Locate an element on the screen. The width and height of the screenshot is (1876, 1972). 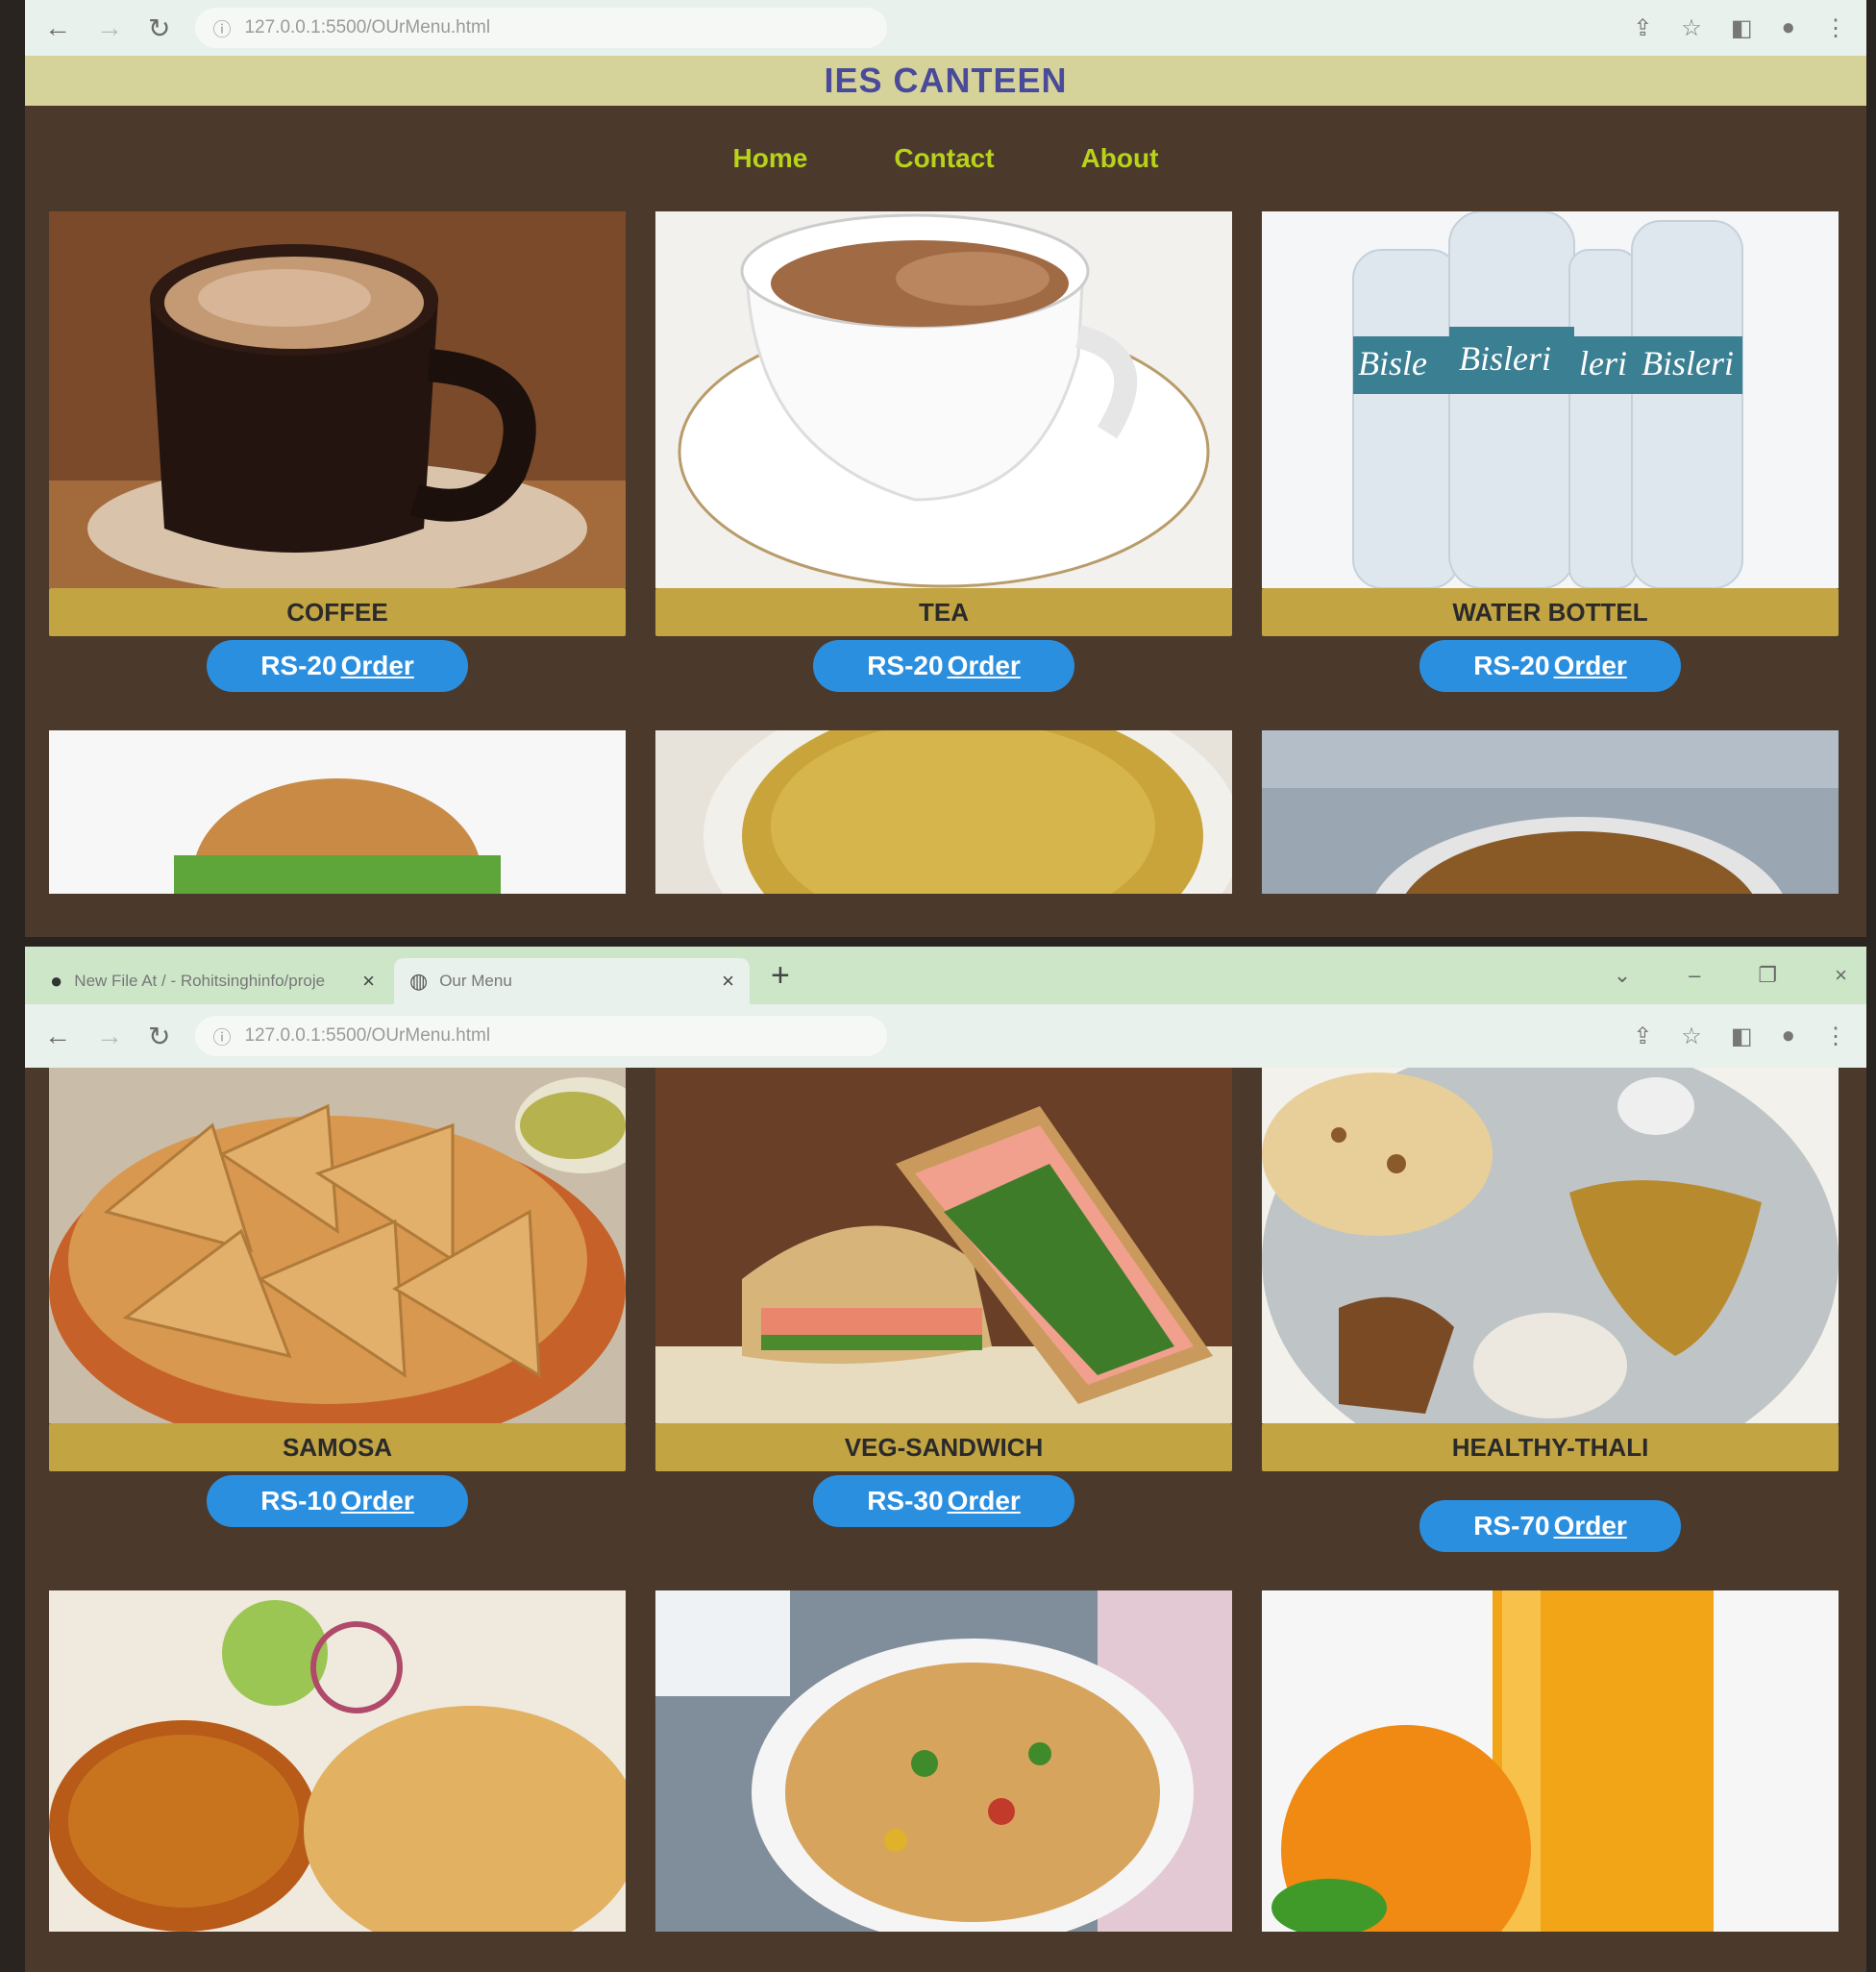
order-button-water-bottle: RS-20 Order is located at coordinates (1550, 666).